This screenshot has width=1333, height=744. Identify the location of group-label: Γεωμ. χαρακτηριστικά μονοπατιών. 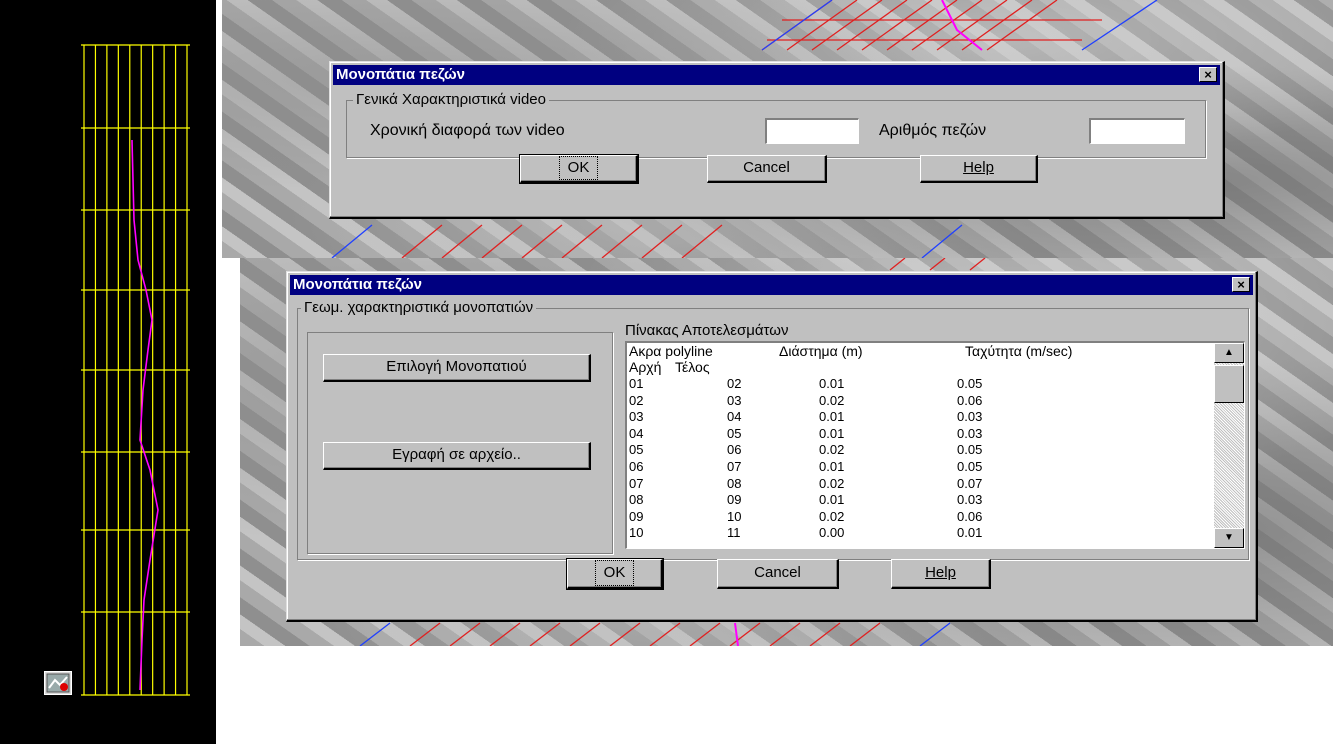
(419, 307).